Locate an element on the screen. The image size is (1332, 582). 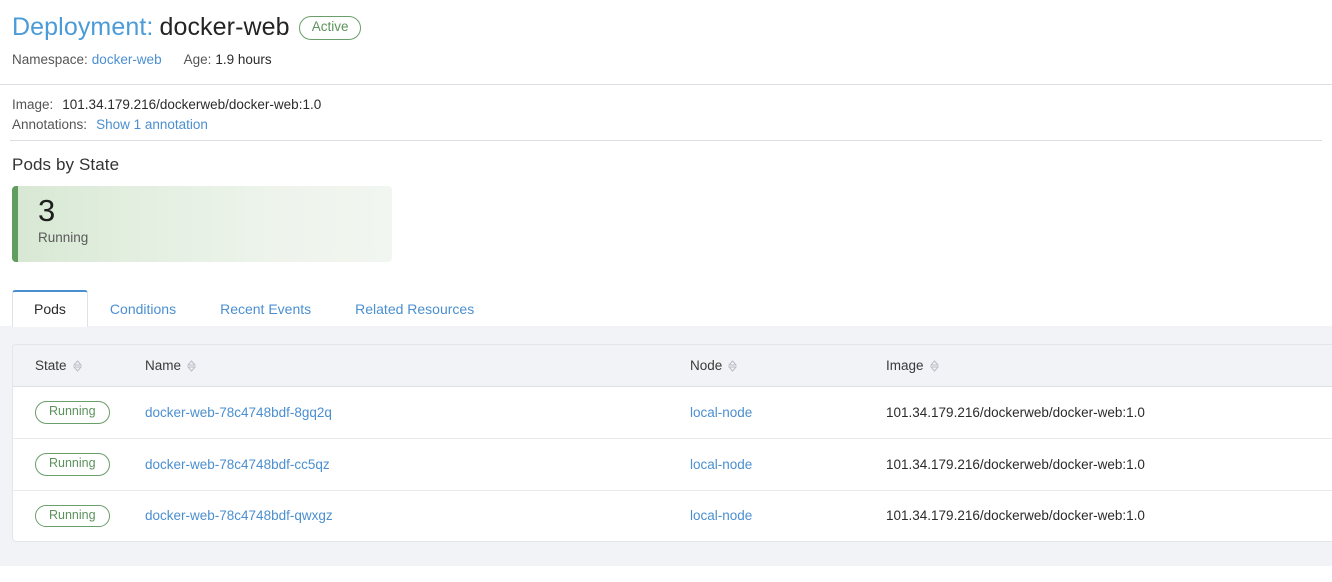
age-value: 1.9 hours is located at coordinates (243, 59).